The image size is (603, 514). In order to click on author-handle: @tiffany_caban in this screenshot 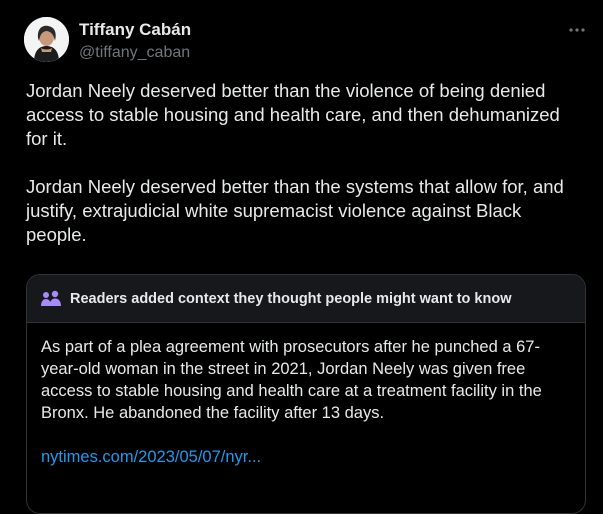, I will do `click(134, 53)`.